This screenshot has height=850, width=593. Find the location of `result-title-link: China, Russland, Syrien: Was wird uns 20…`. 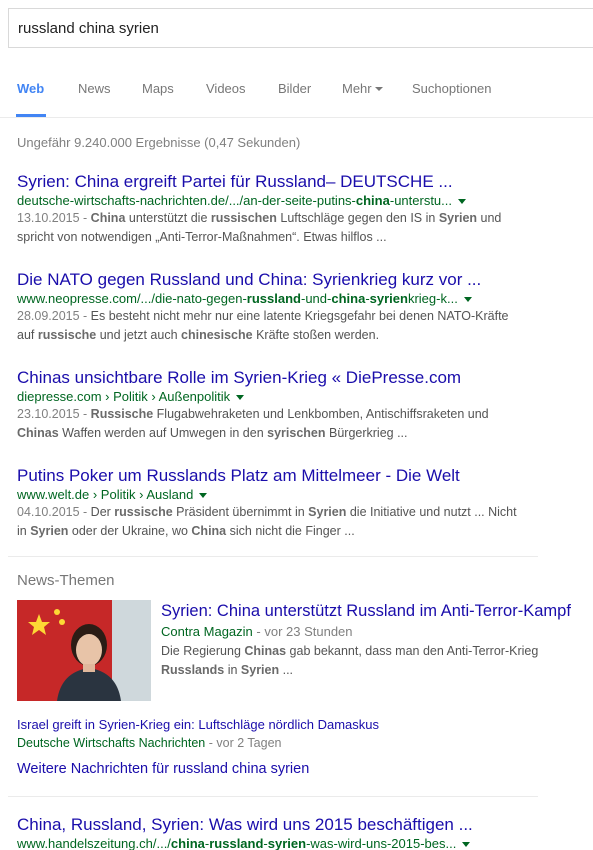

result-title-link: China, Russland, Syrien: Was wird uns 20… is located at coordinates (302, 825).